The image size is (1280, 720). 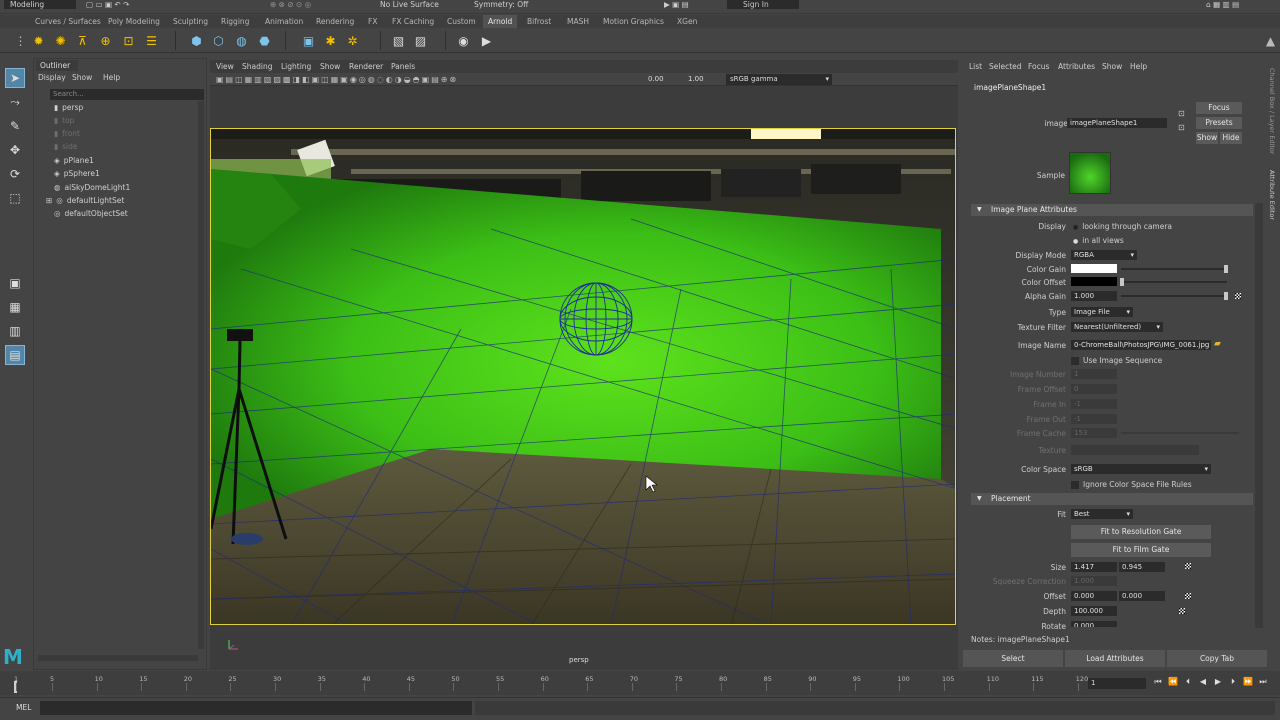 I want to click on operator-icon: ▨, so click(x=420, y=40).